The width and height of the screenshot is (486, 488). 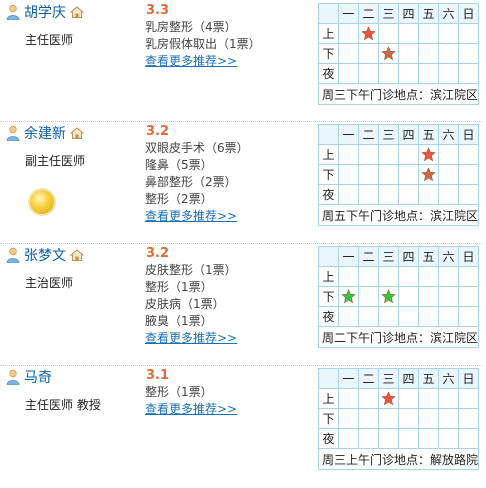 I want to click on weekday-header: 六, so click(x=448, y=134).